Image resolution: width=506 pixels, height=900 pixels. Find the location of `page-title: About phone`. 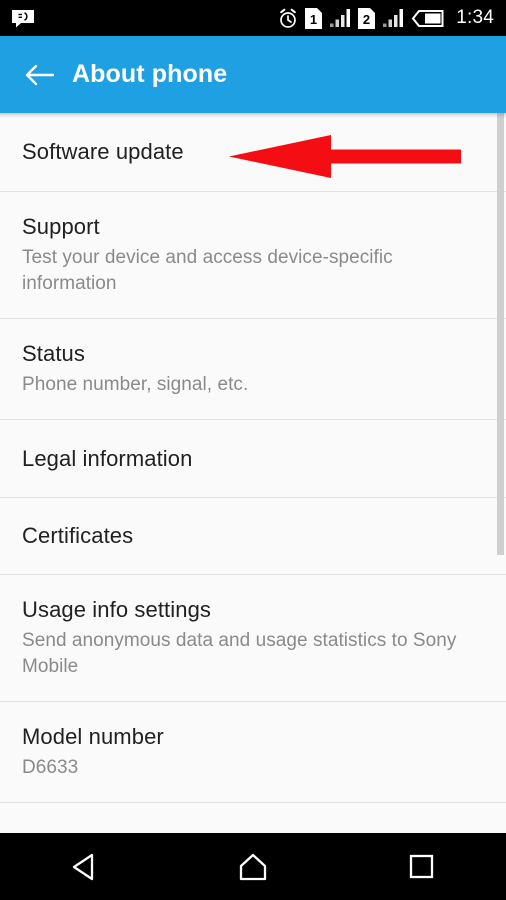

page-title: About phone is located at coordinates (150, 74).